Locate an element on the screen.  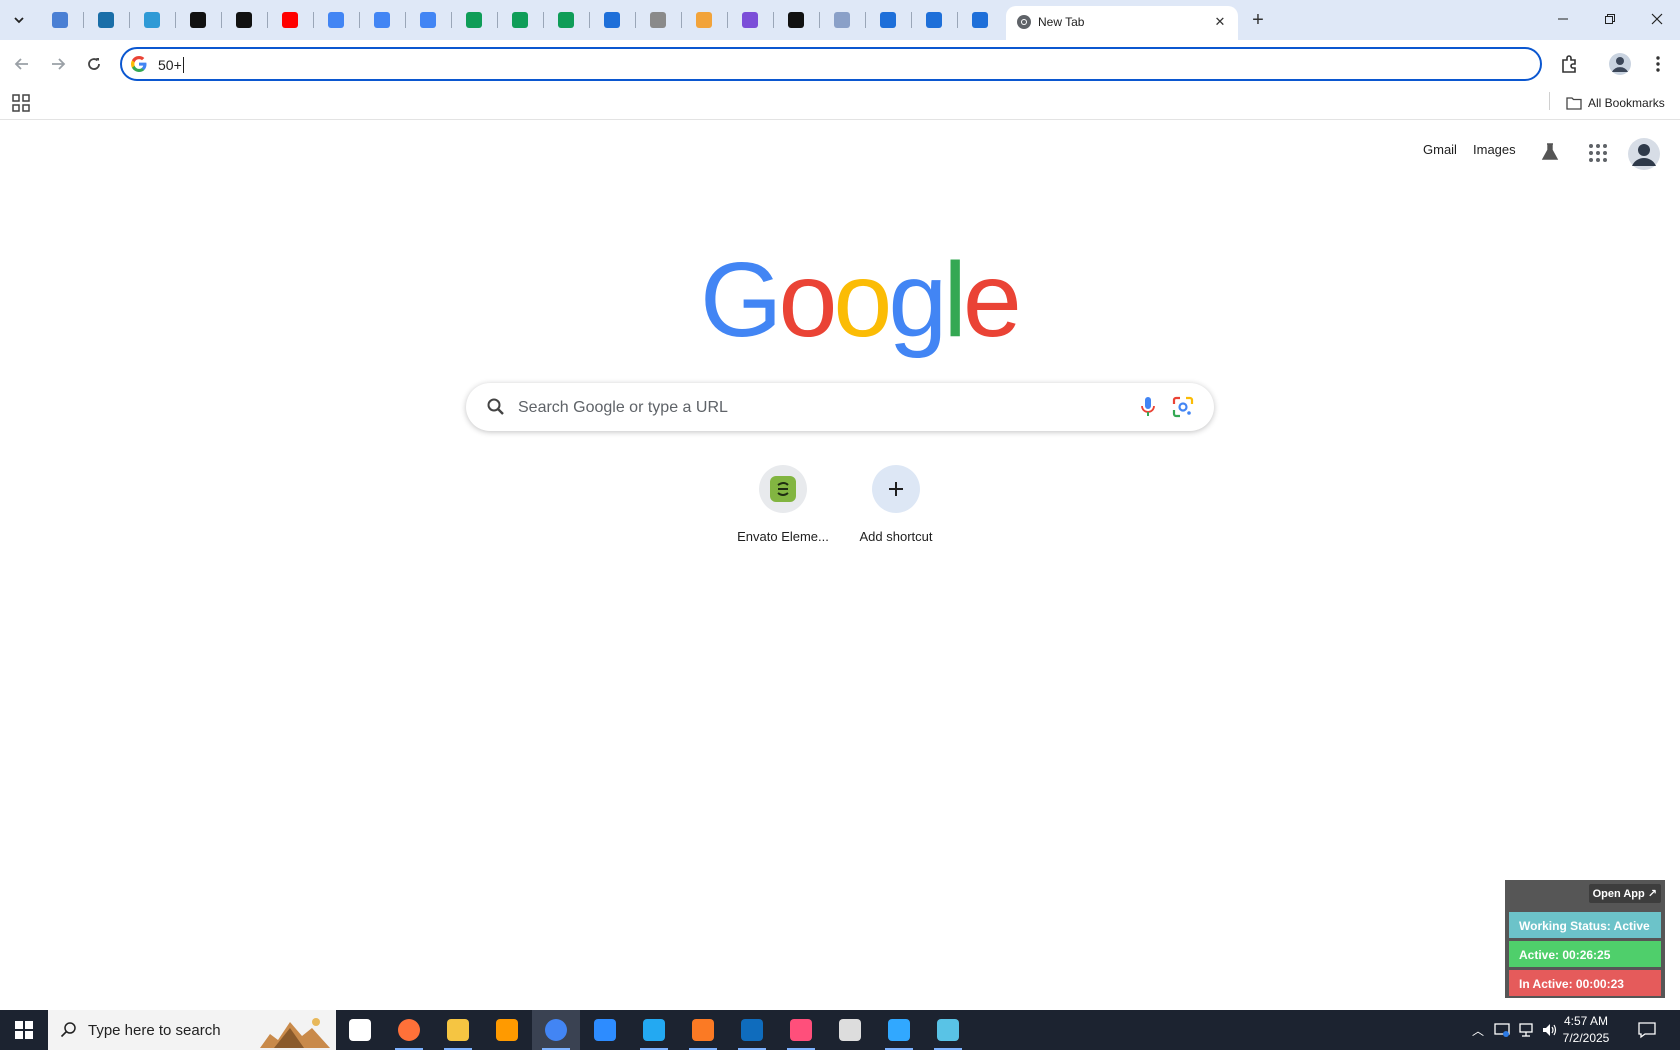
labs-button is located at coordinates (1551, 153).